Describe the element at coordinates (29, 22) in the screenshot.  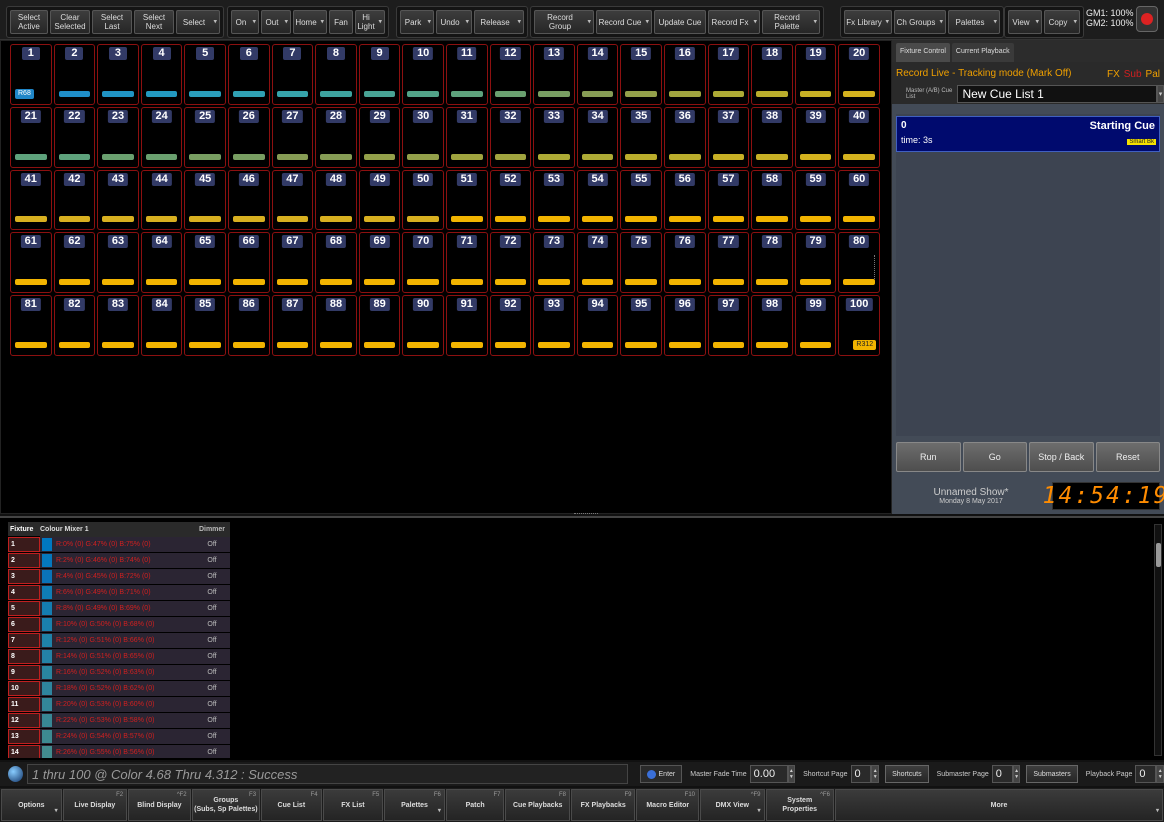
I see `select-active-button: Select Active` at that location.